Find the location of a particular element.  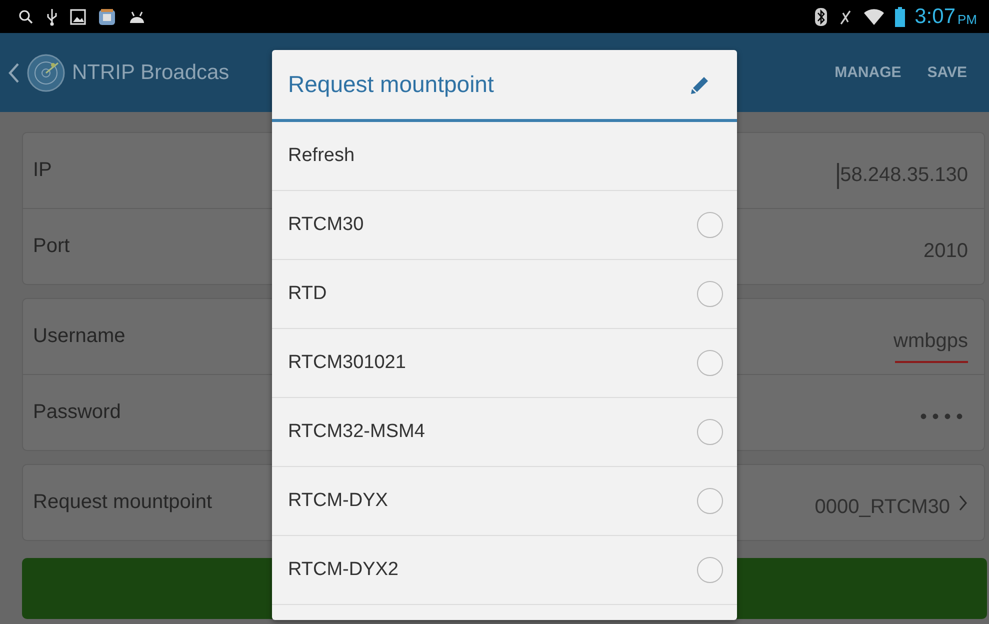

field-label: Port is located at coordinates (51, 246).